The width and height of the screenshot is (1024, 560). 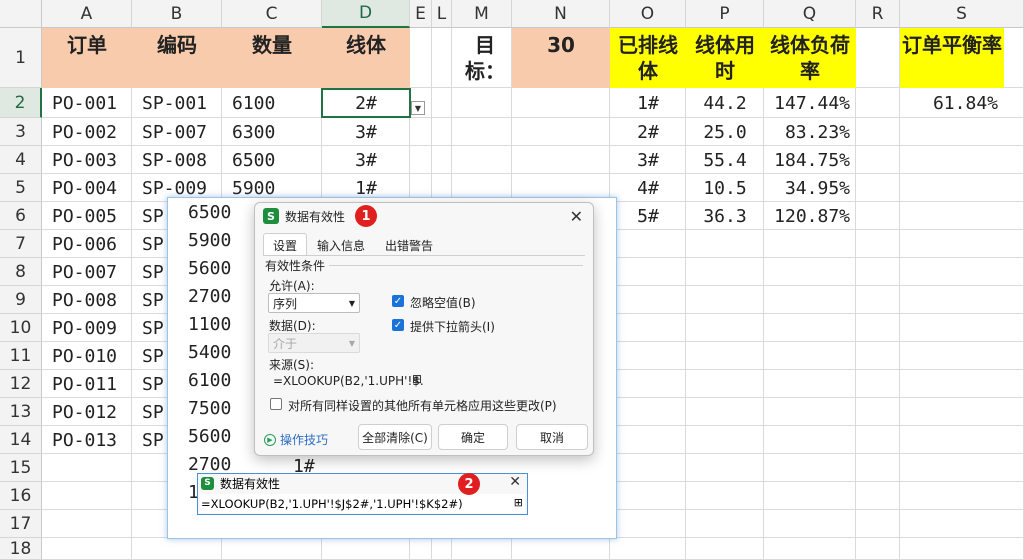 I want to click on tips-link: ▶ 操作技巧, so click(x=296, y=439).